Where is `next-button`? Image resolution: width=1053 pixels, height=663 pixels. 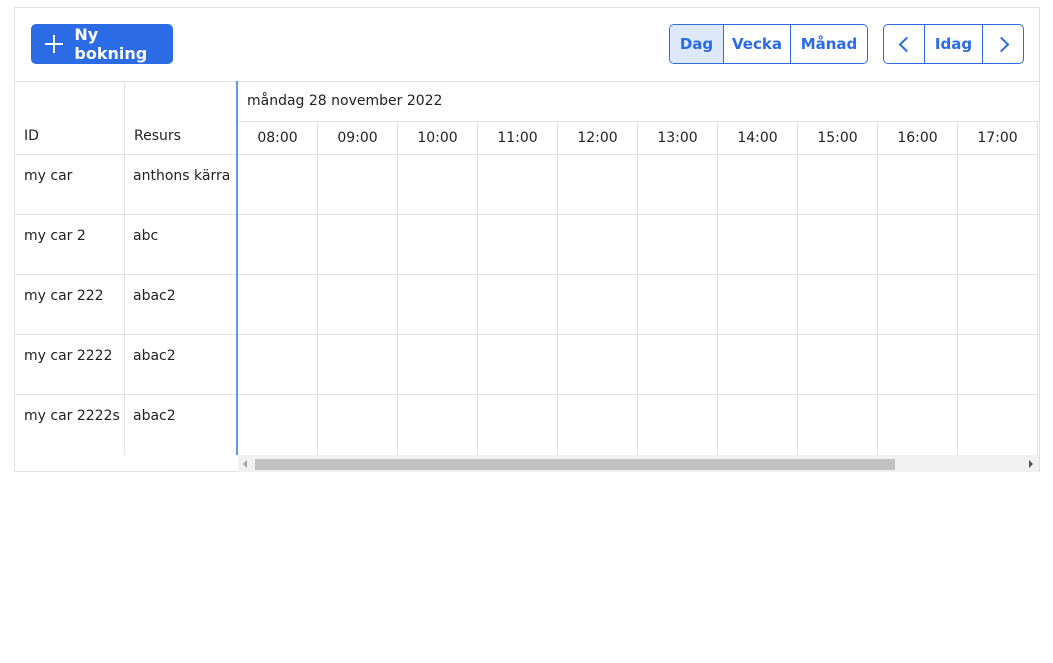
next-button is located at coordinates (1003, 44).